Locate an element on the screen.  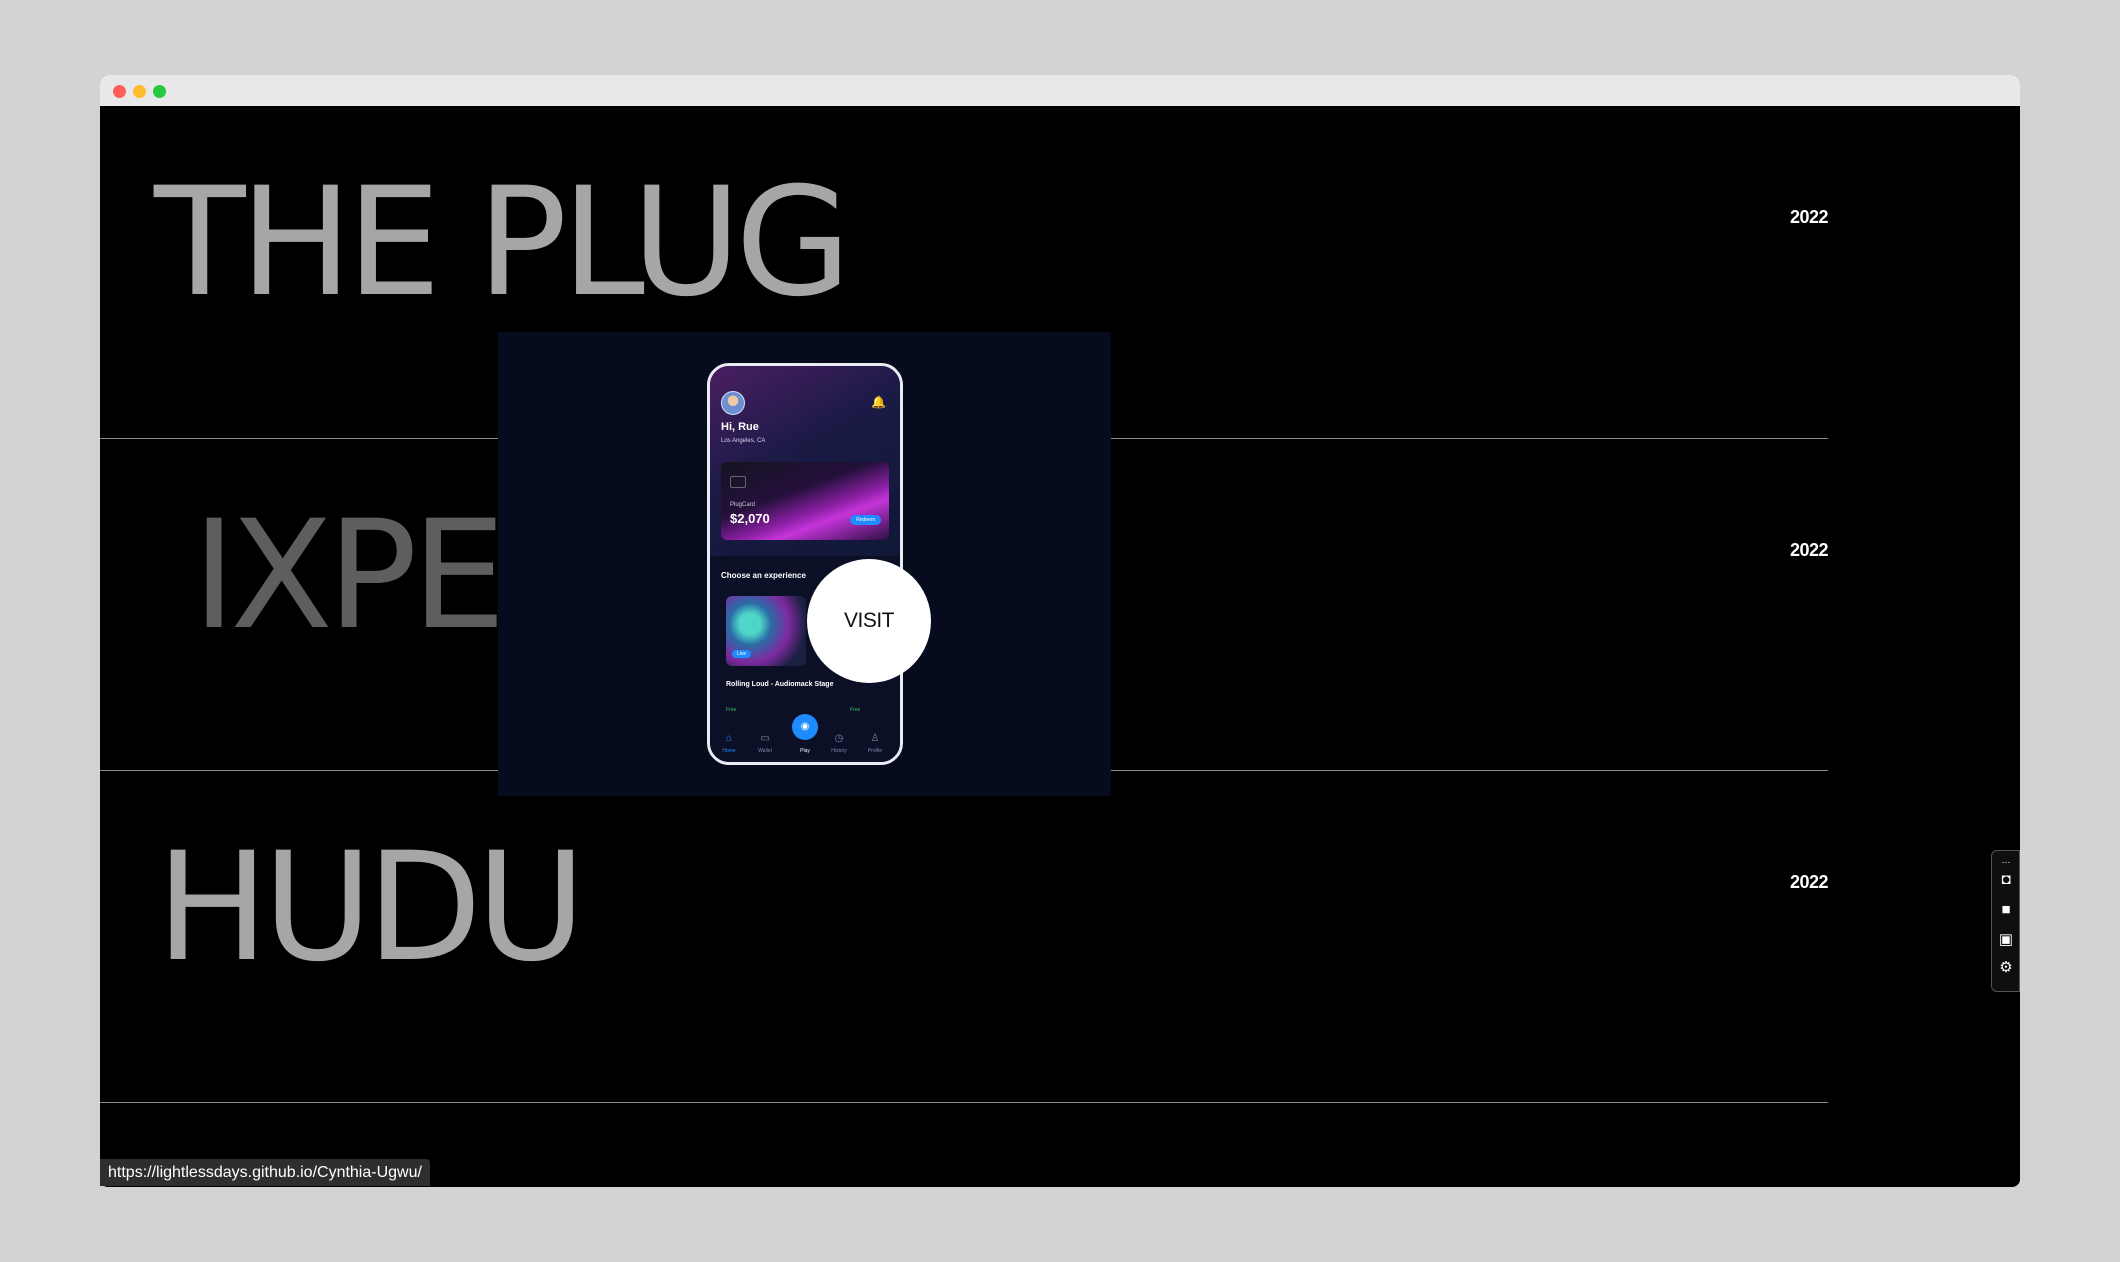
redeem-button: Redeem is located at coordinates (865, 520).